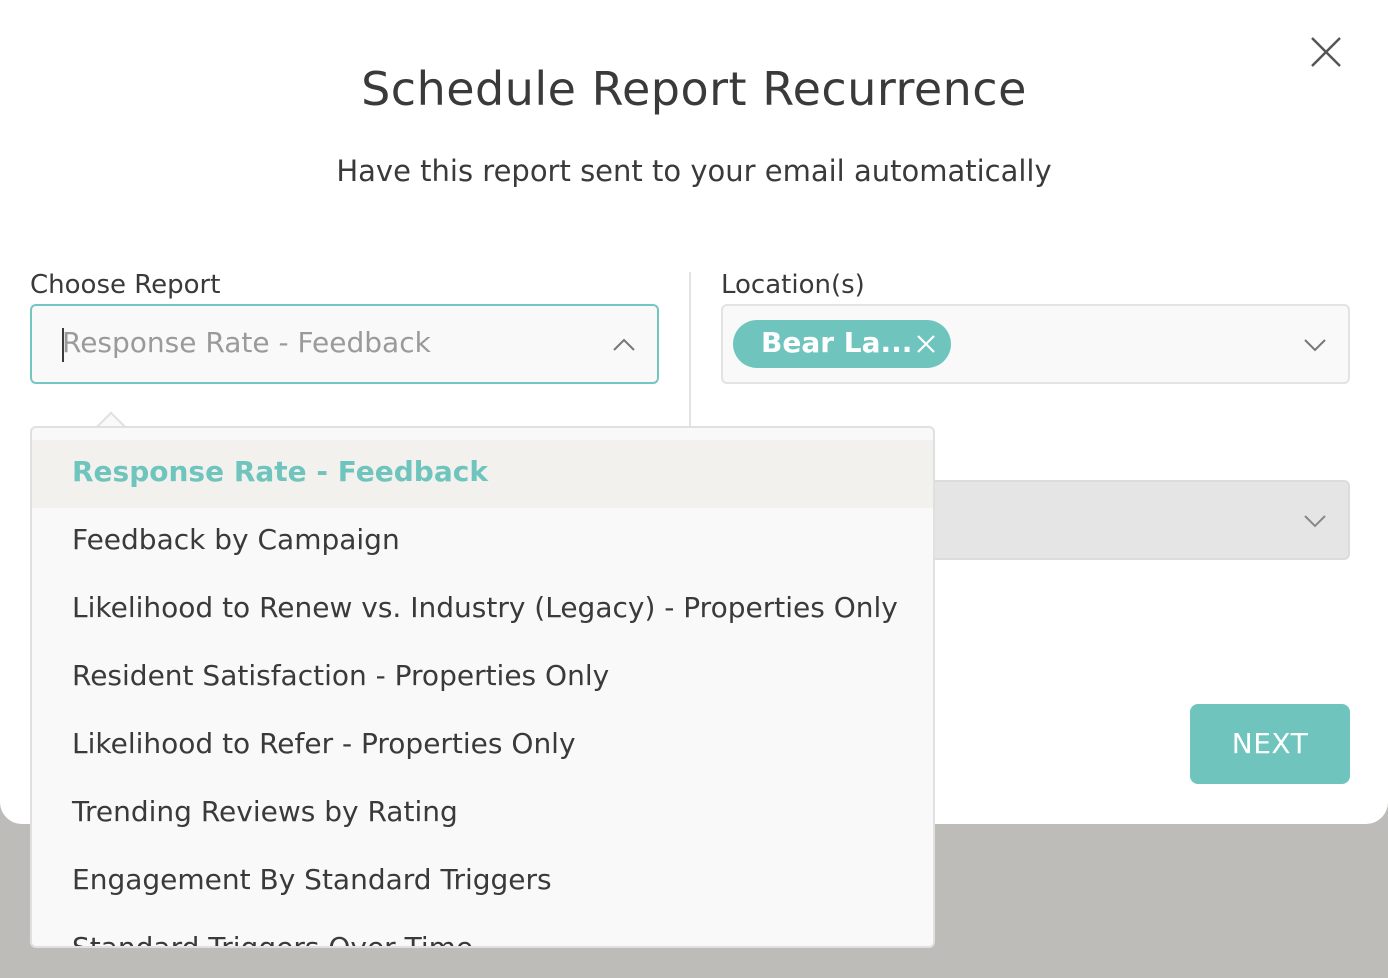 This screenshot has width=1388, height=978. I want to click on chevron-up-icon, so click(624, 345).